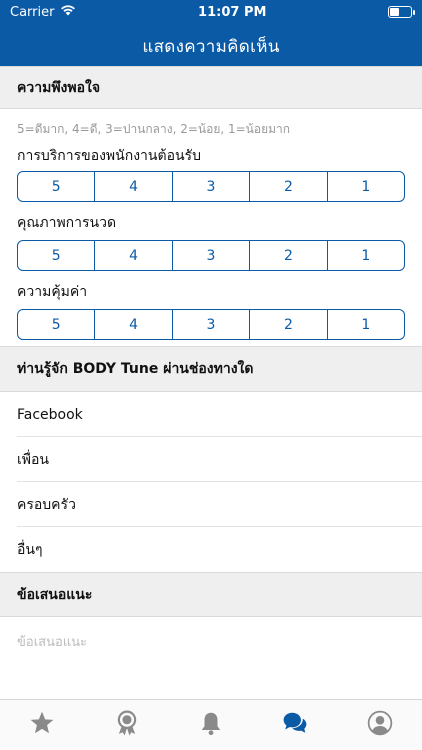 The image size is (422, 750). I want to click on page-title: แสดงความคิดเห็น, so click(211, 47).